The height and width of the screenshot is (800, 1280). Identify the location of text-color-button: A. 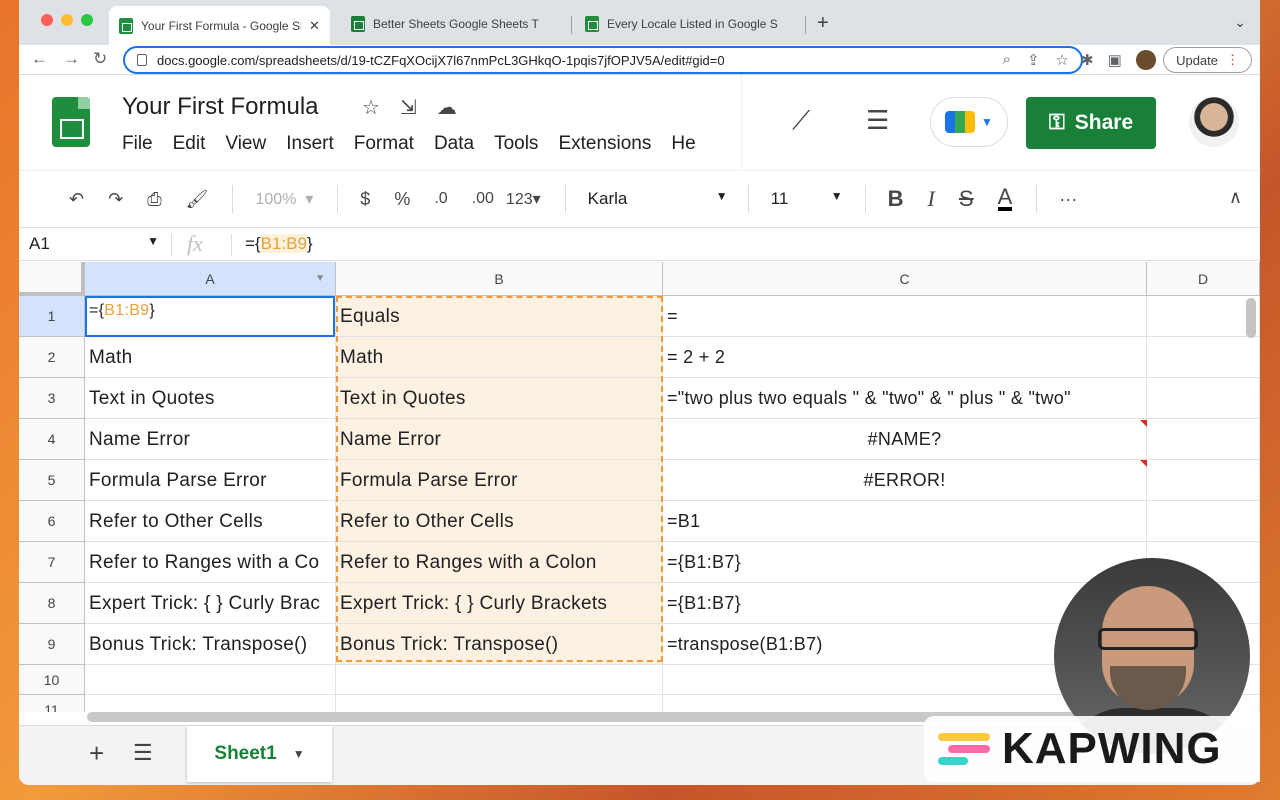
(1005, 198).